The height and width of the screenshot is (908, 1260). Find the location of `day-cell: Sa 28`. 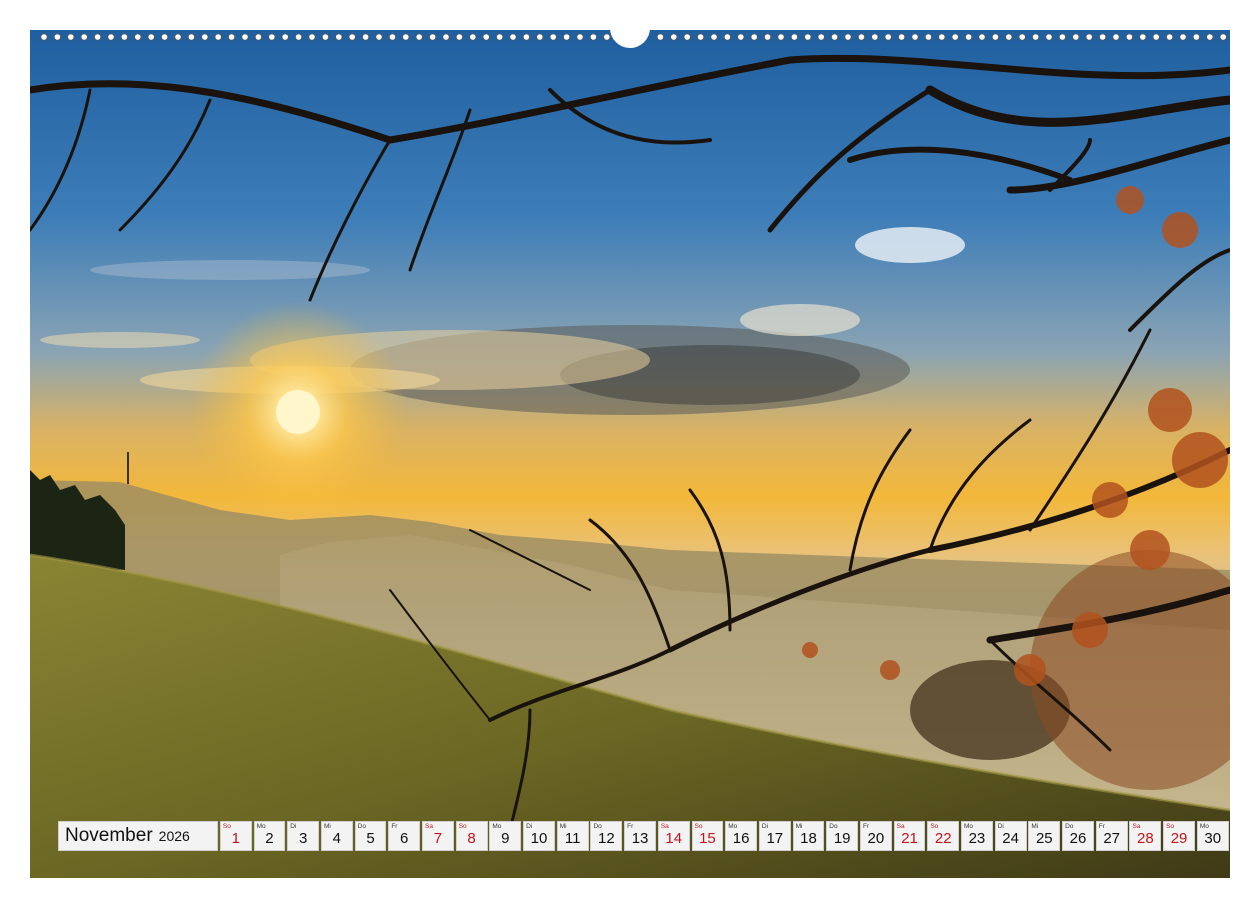

day-cell: Sa 28 is located at coordinates (1145, 836).